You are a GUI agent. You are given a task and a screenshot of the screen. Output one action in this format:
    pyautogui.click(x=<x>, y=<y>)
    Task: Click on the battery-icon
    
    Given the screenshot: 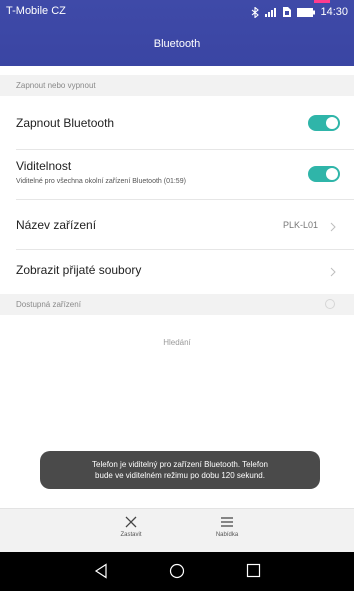 What is the action you would take?
    pyautogui.click(x=306, y=12)
    